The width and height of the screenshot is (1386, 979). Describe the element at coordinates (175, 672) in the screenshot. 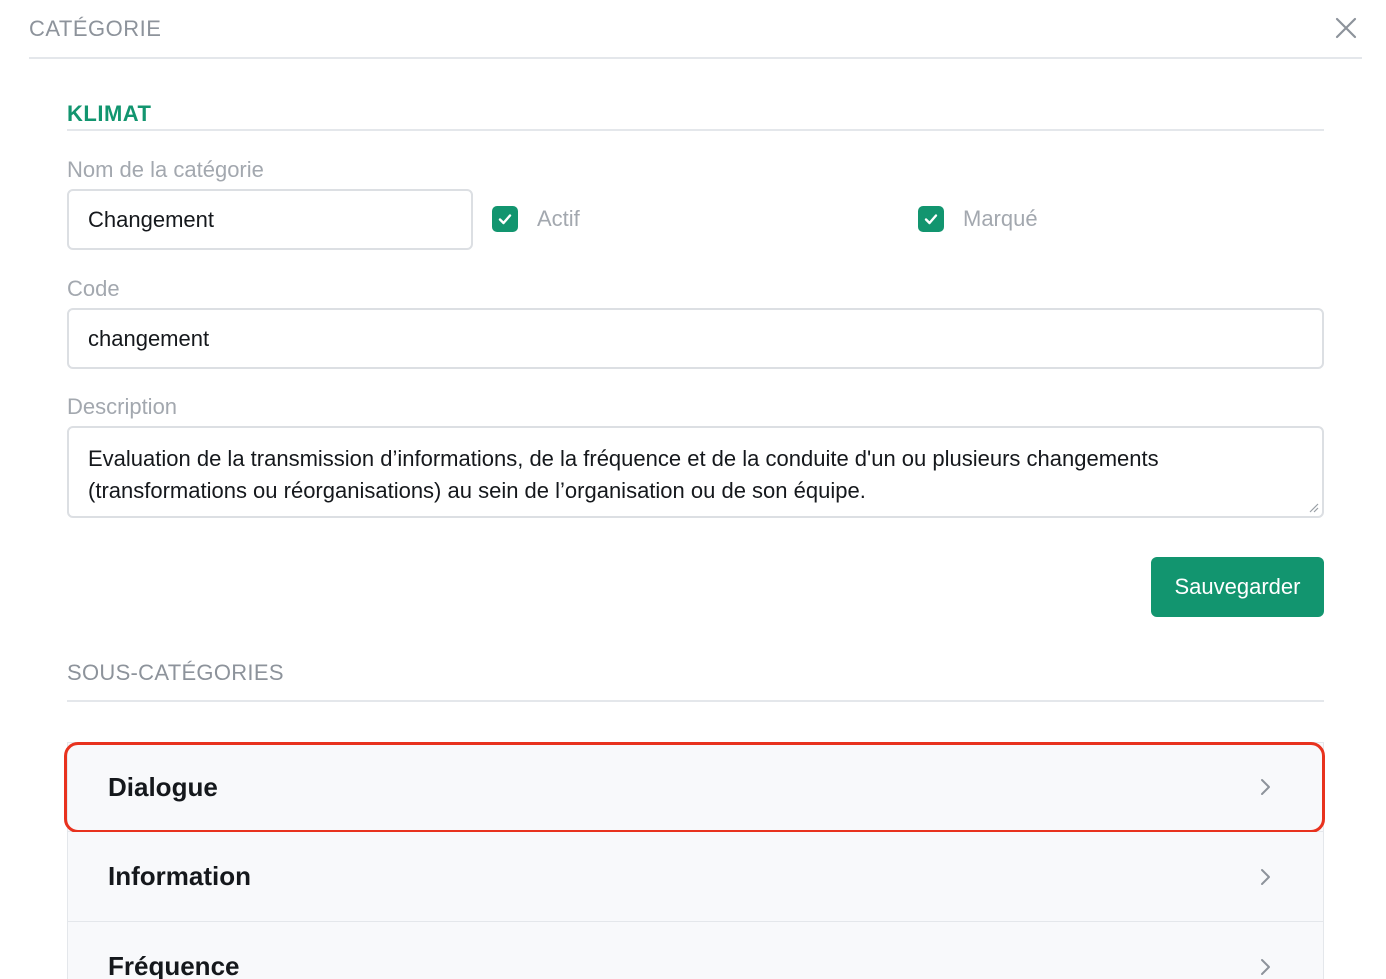

I see `subcategories-title: SOUS-CATÉGORIES` at that location.